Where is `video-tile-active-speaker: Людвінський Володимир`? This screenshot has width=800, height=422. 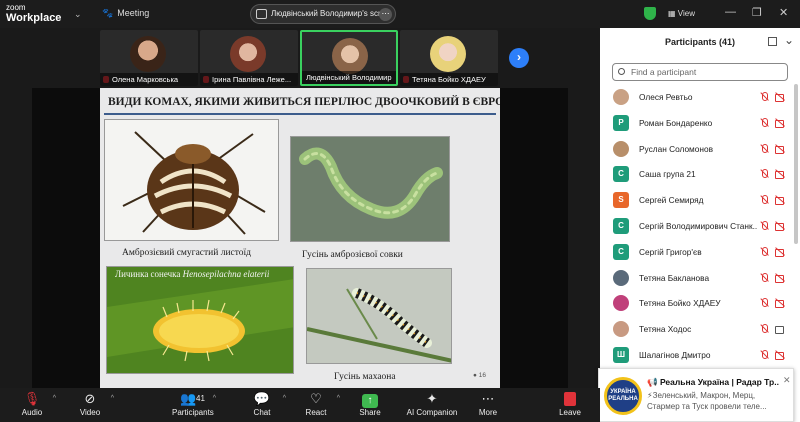 video-tile-active-speaker: Людвінський Володимир is located at coordinates (349, 58).